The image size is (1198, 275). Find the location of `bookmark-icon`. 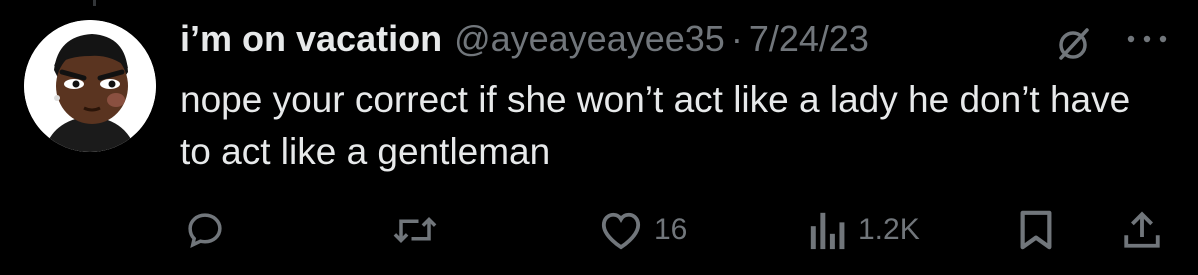

bookmark-icon is located at coordinates (1036, 230).